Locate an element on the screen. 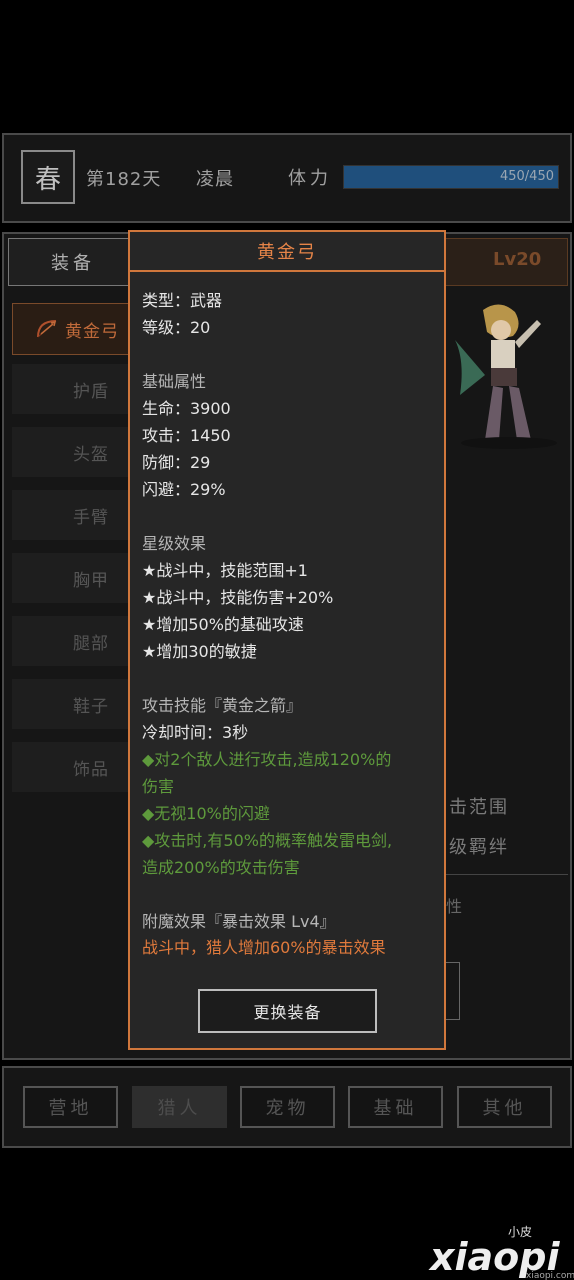  change-equipment-button: 更换装备 is located at coordinates (287, 1011).